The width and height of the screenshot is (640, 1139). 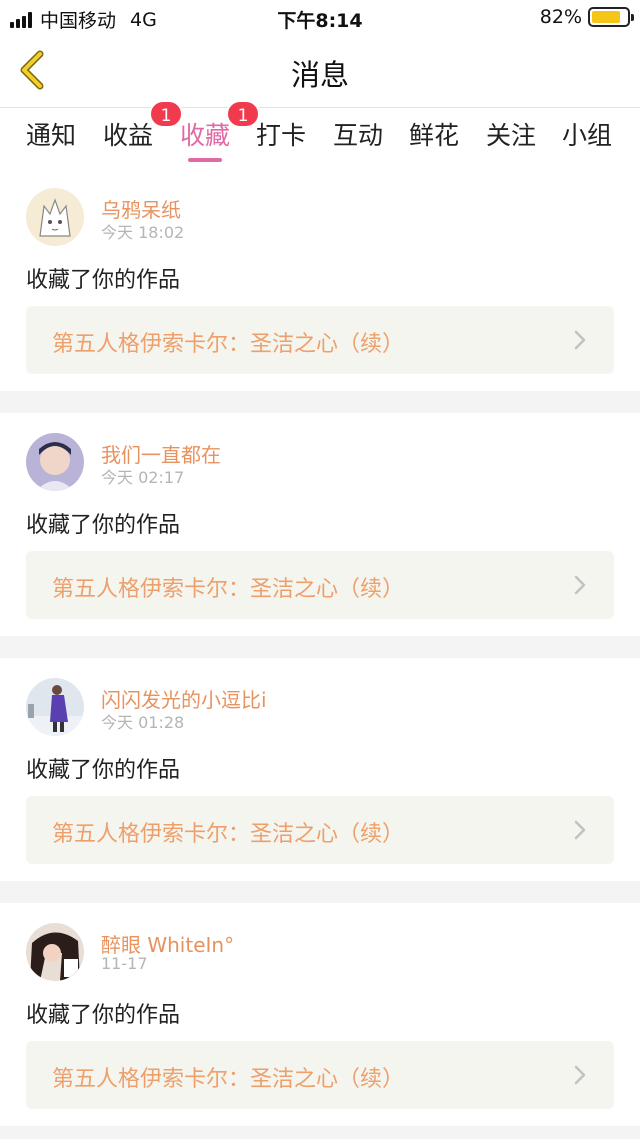 I want to click on tab-bar: 通知 收益 1 收藏 1 打卡 互动 鲜花 关注 小组, so click(x=320, y=134).